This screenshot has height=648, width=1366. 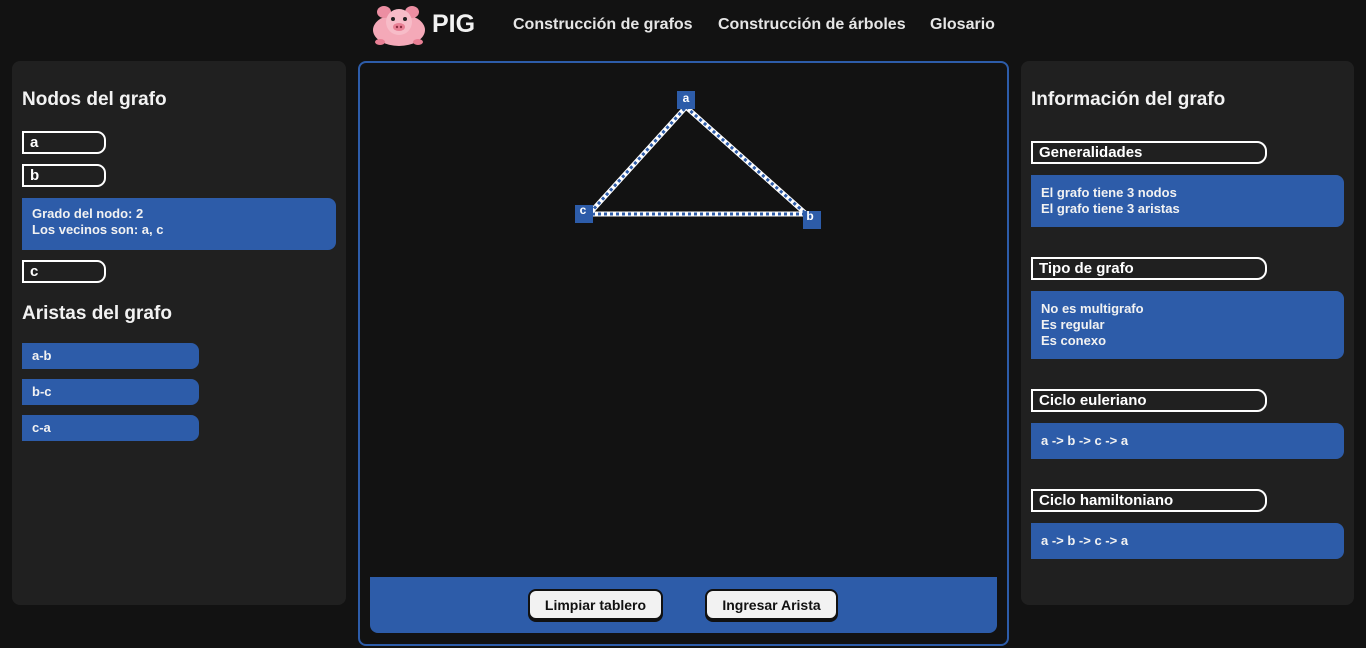 What do you see at coordinates (683, 605) in the screenshot?
I see `board-controls: Limpiar tablero Ingresar Arista` at bounding box center [683, 605].